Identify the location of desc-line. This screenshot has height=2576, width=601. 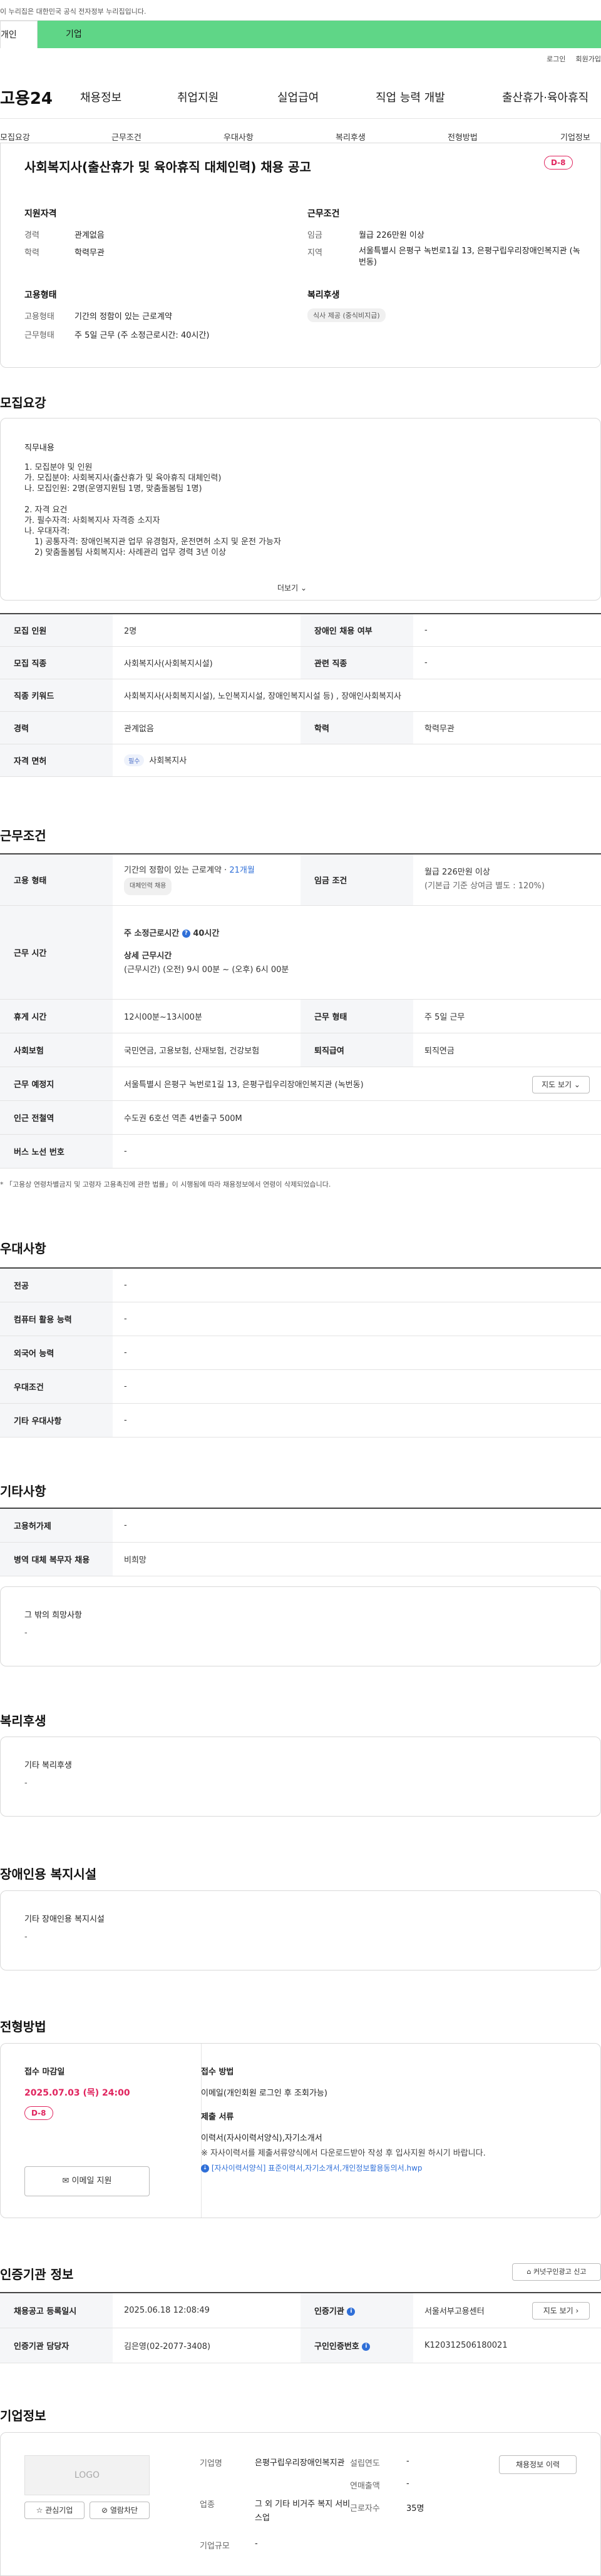
(299, 499).